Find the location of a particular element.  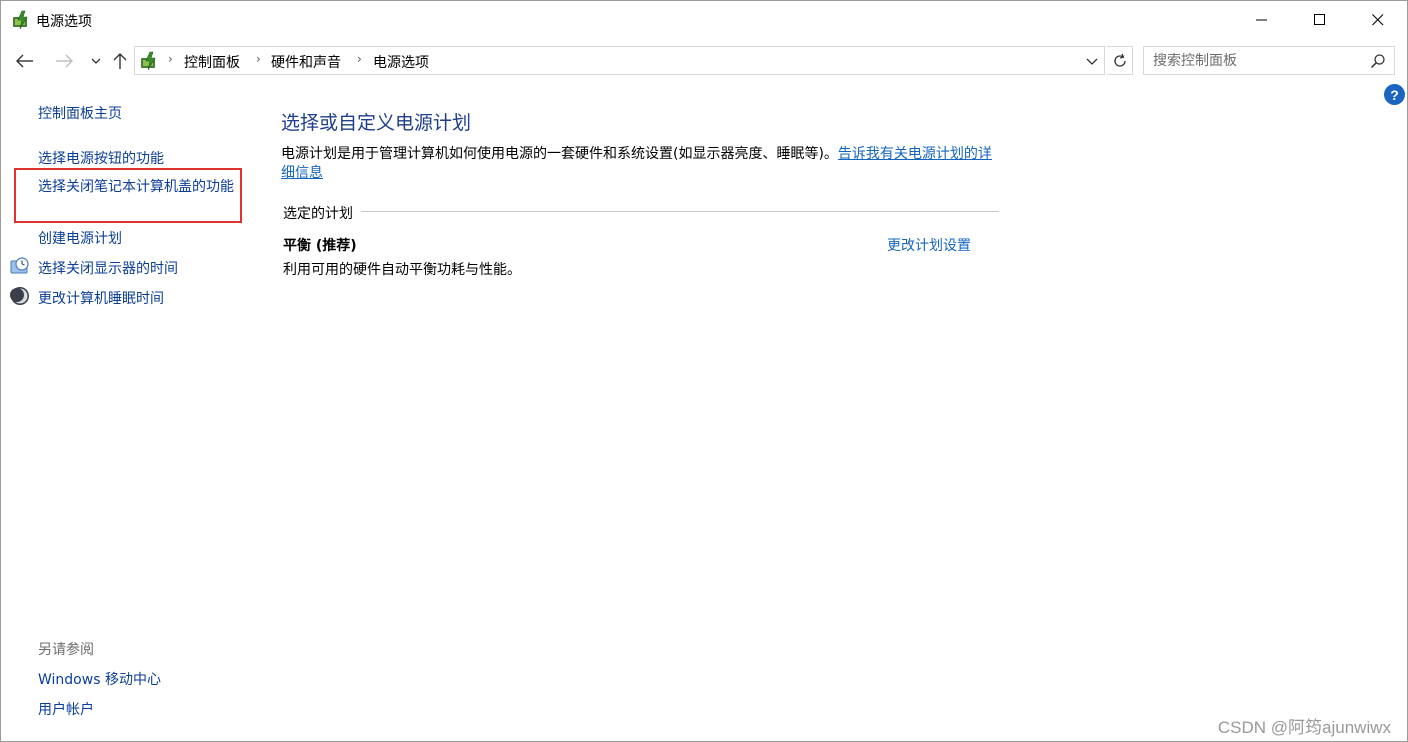

search-input is located at coordinates (1254, 60).